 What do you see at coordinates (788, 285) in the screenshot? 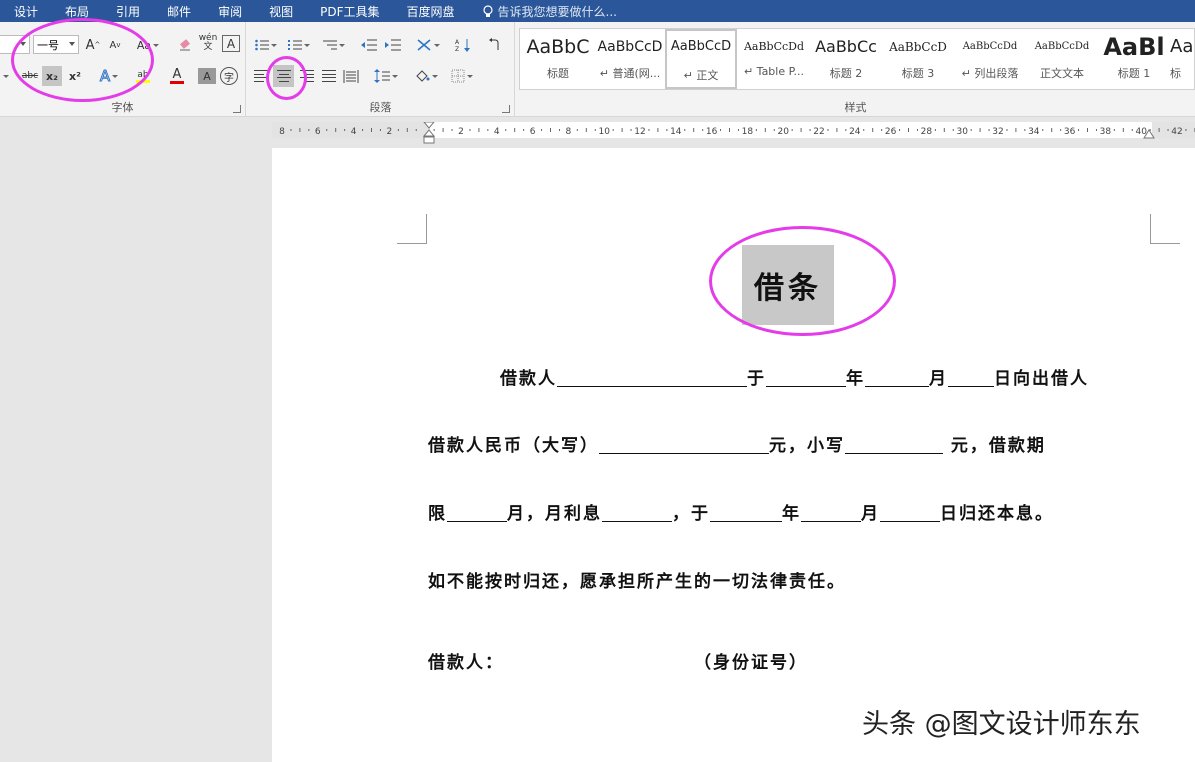
I see `document-title: 借条` at bounding box center [788, 285].